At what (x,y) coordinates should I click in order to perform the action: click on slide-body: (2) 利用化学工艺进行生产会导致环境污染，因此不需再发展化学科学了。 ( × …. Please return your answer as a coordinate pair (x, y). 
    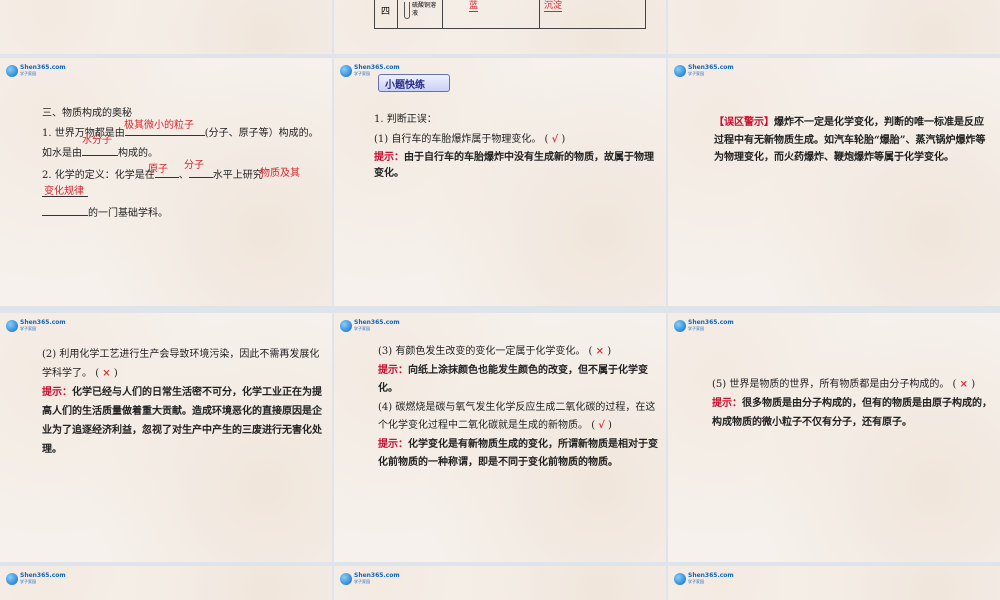
    Looking at the image, I should click on (184, 402).